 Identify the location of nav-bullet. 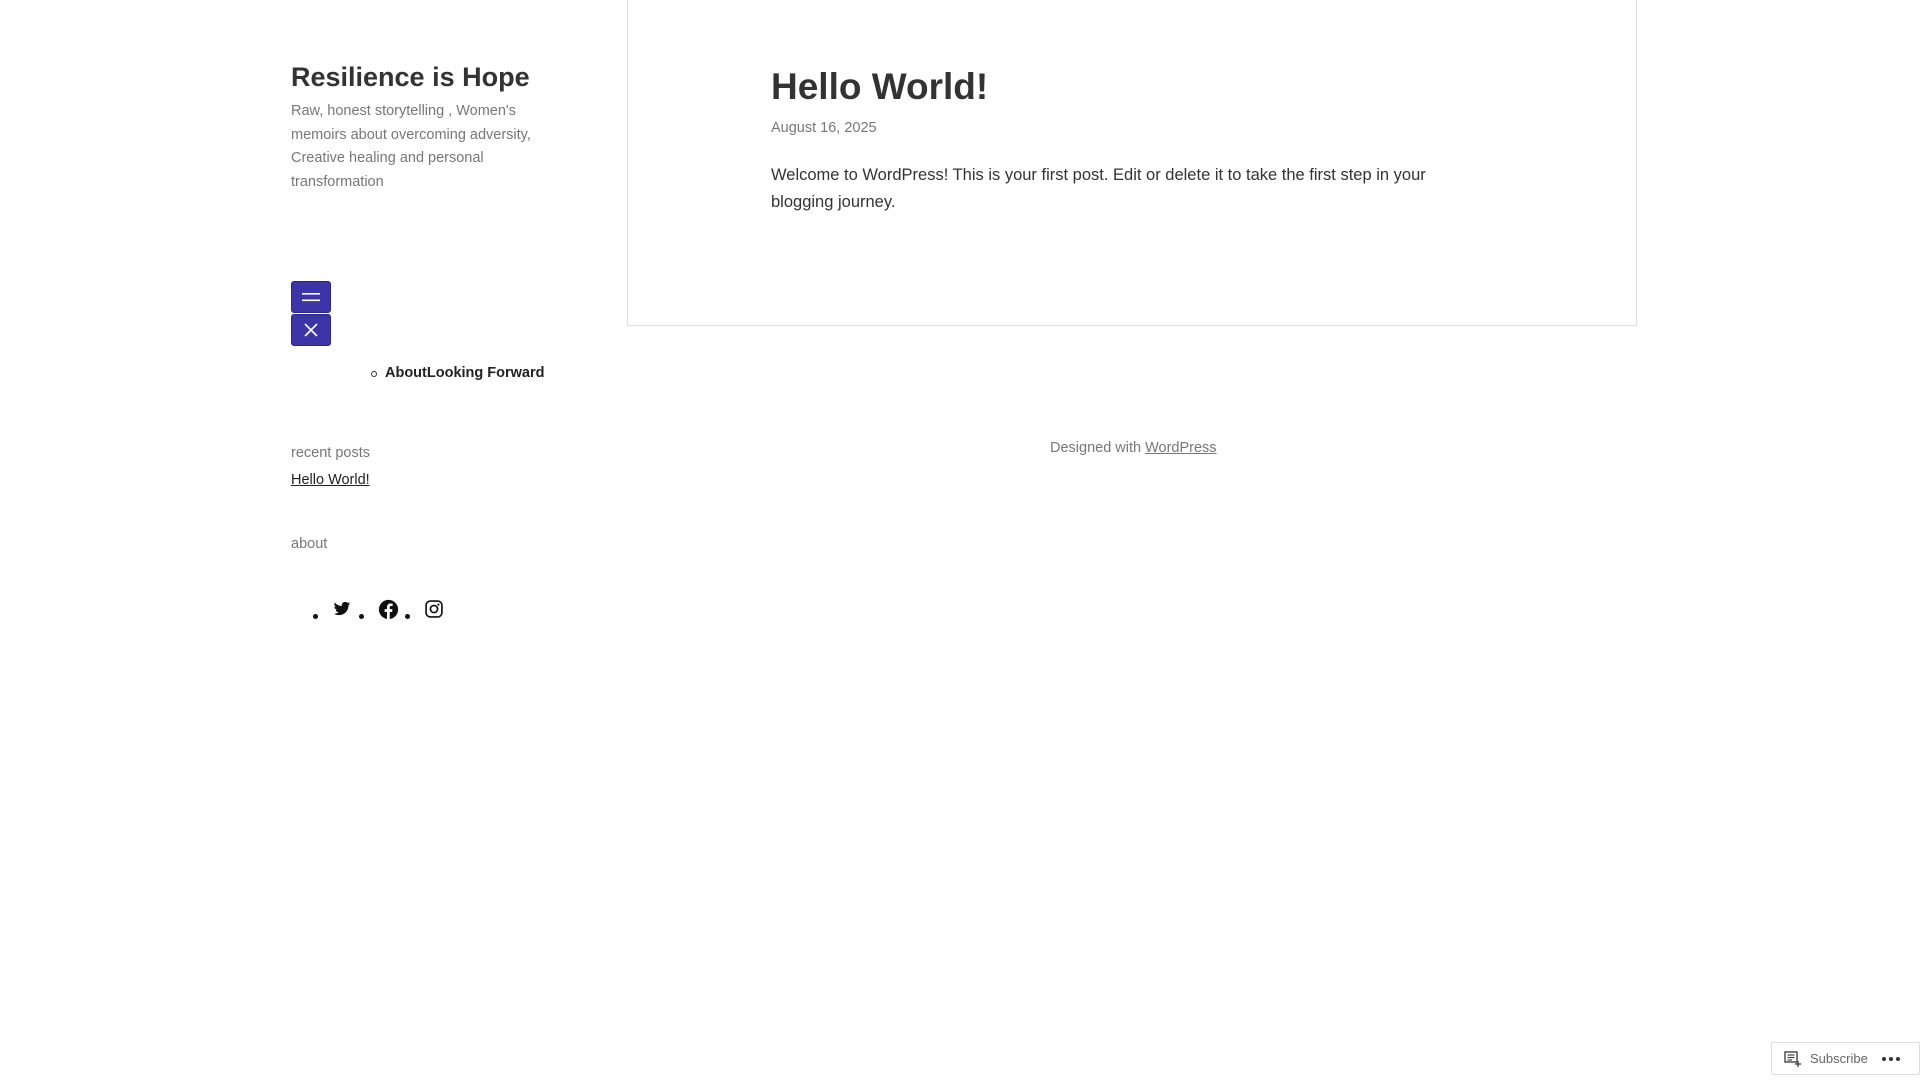
(374, 374).